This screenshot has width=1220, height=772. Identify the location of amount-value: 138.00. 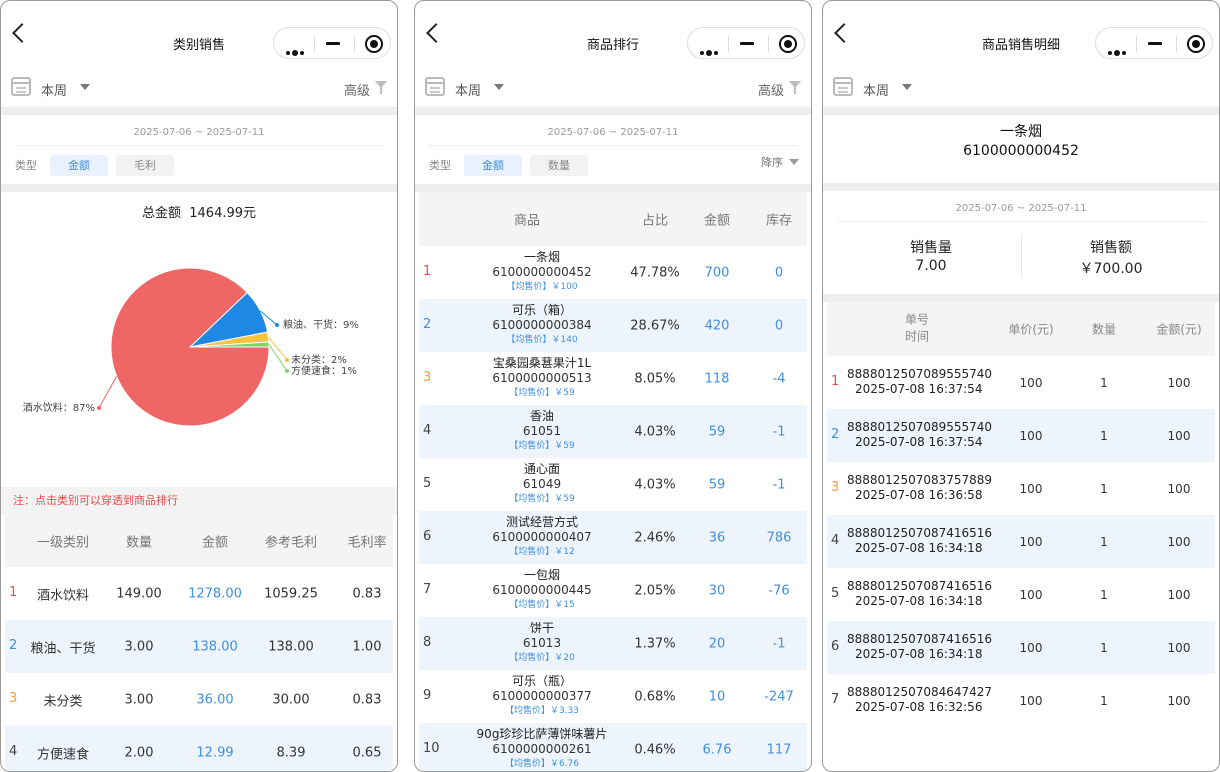
(215, 646).